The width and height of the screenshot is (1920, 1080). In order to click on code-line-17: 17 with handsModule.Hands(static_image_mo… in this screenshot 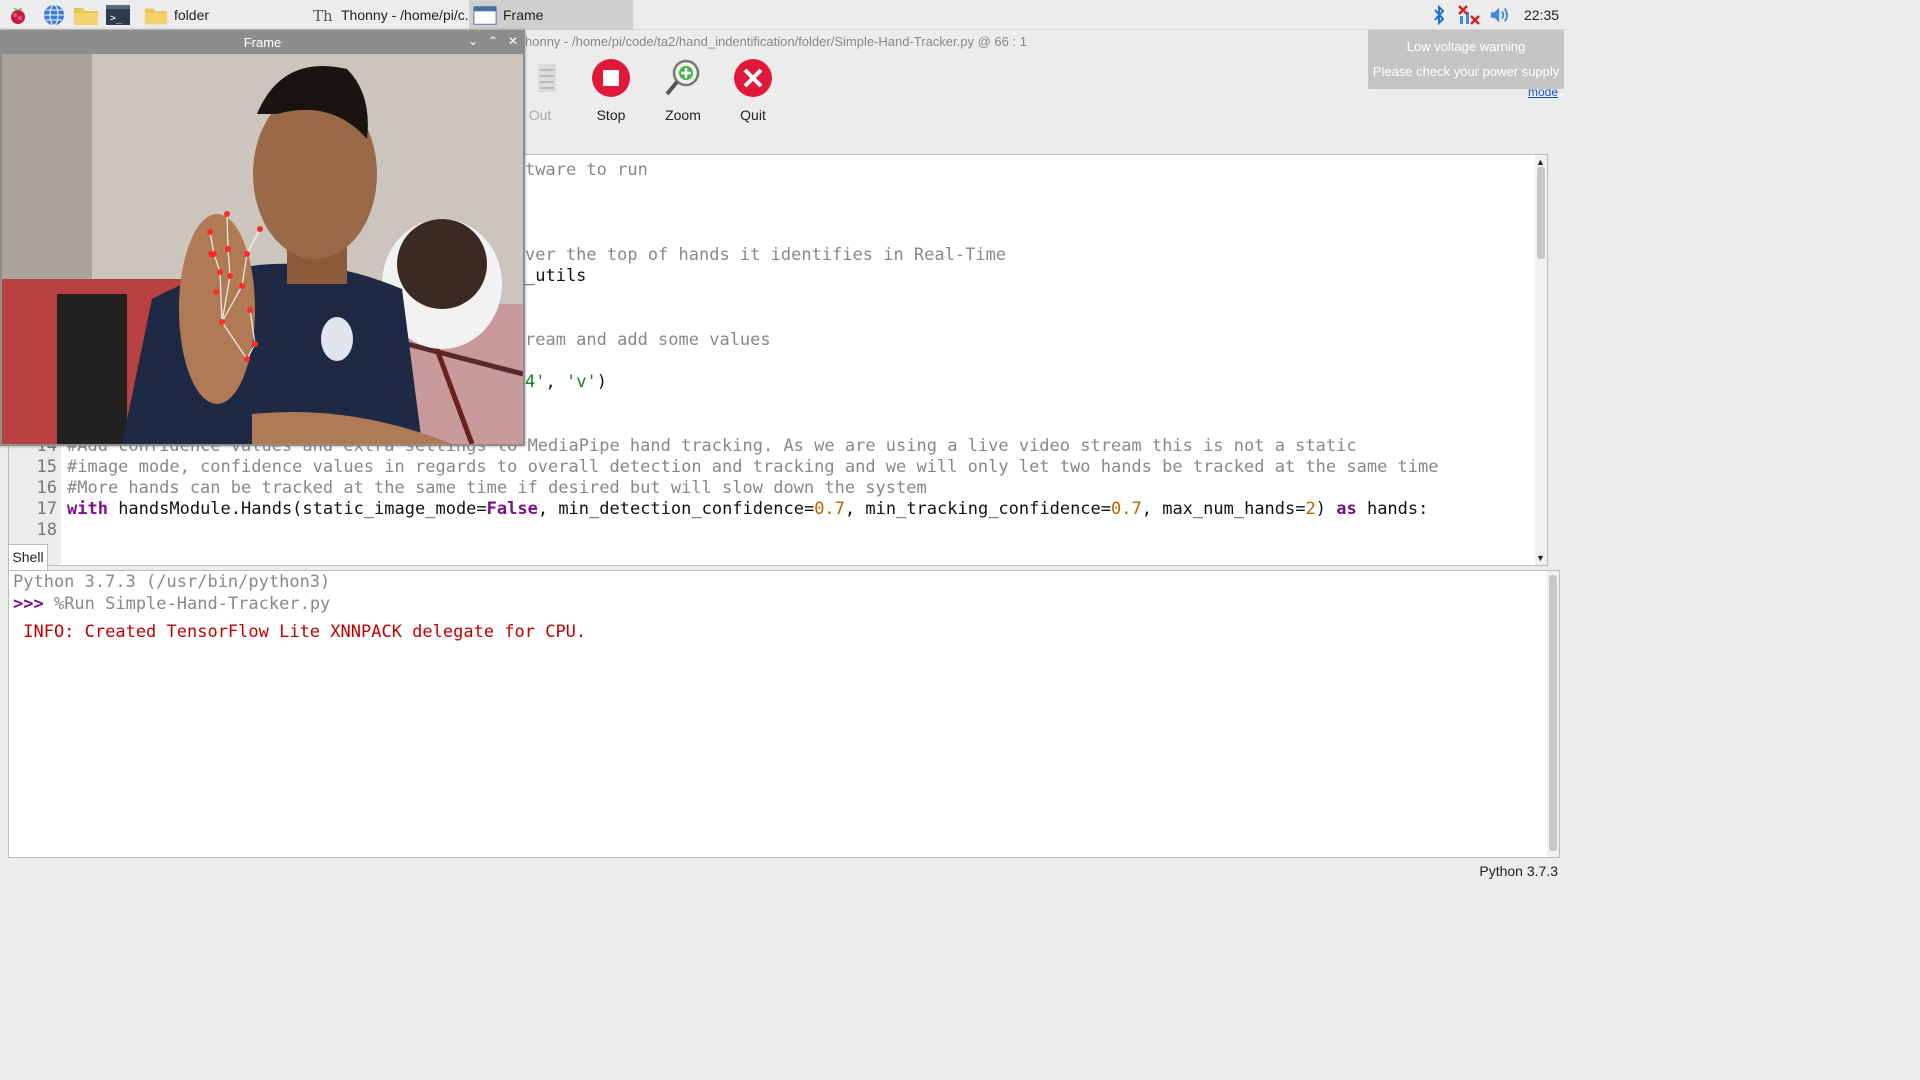, I will do `click(719, 509)`.